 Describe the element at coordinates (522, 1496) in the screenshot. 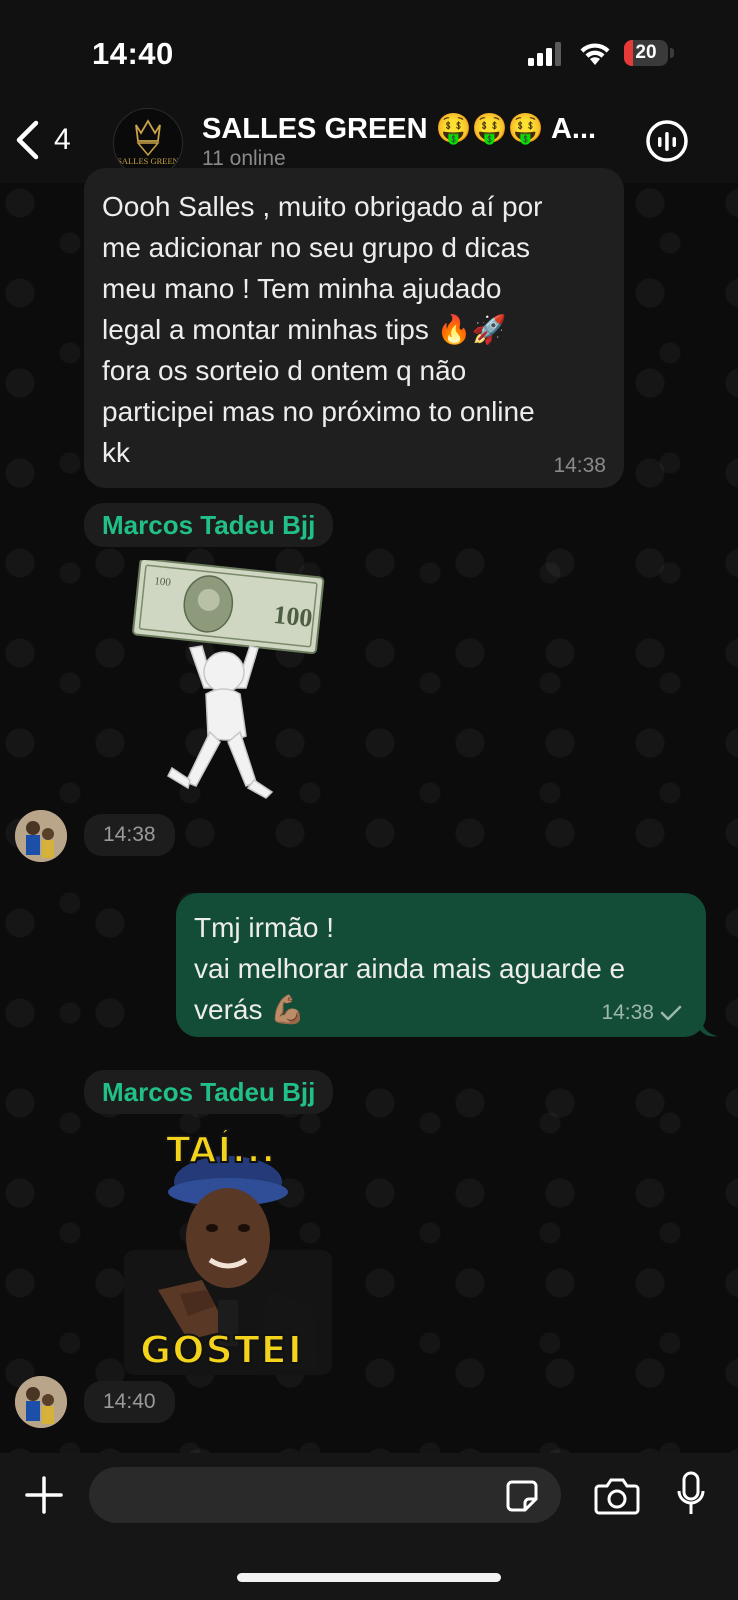

I see `sticker-icon` at that location.